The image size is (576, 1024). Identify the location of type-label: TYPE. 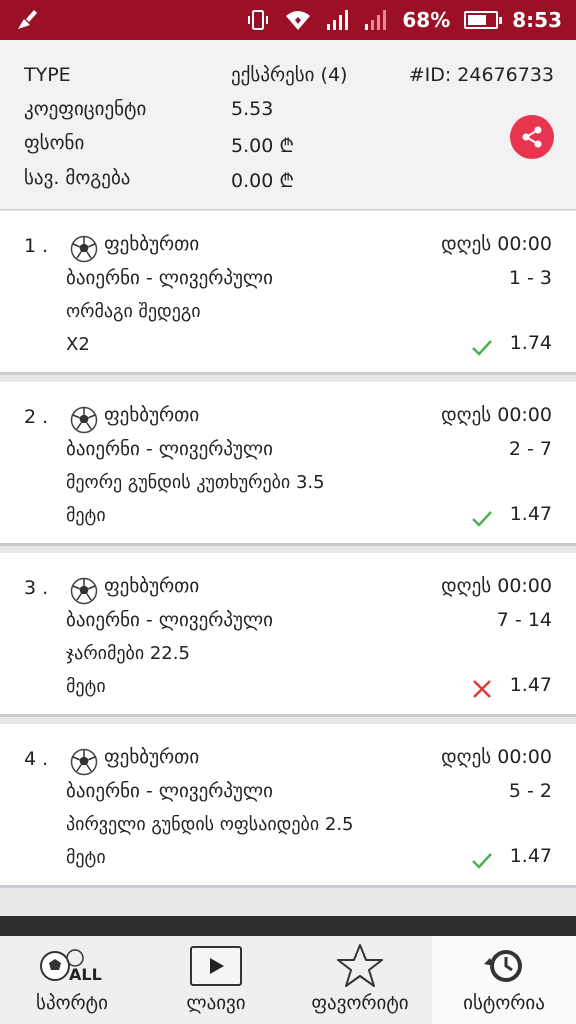
(47, 75).